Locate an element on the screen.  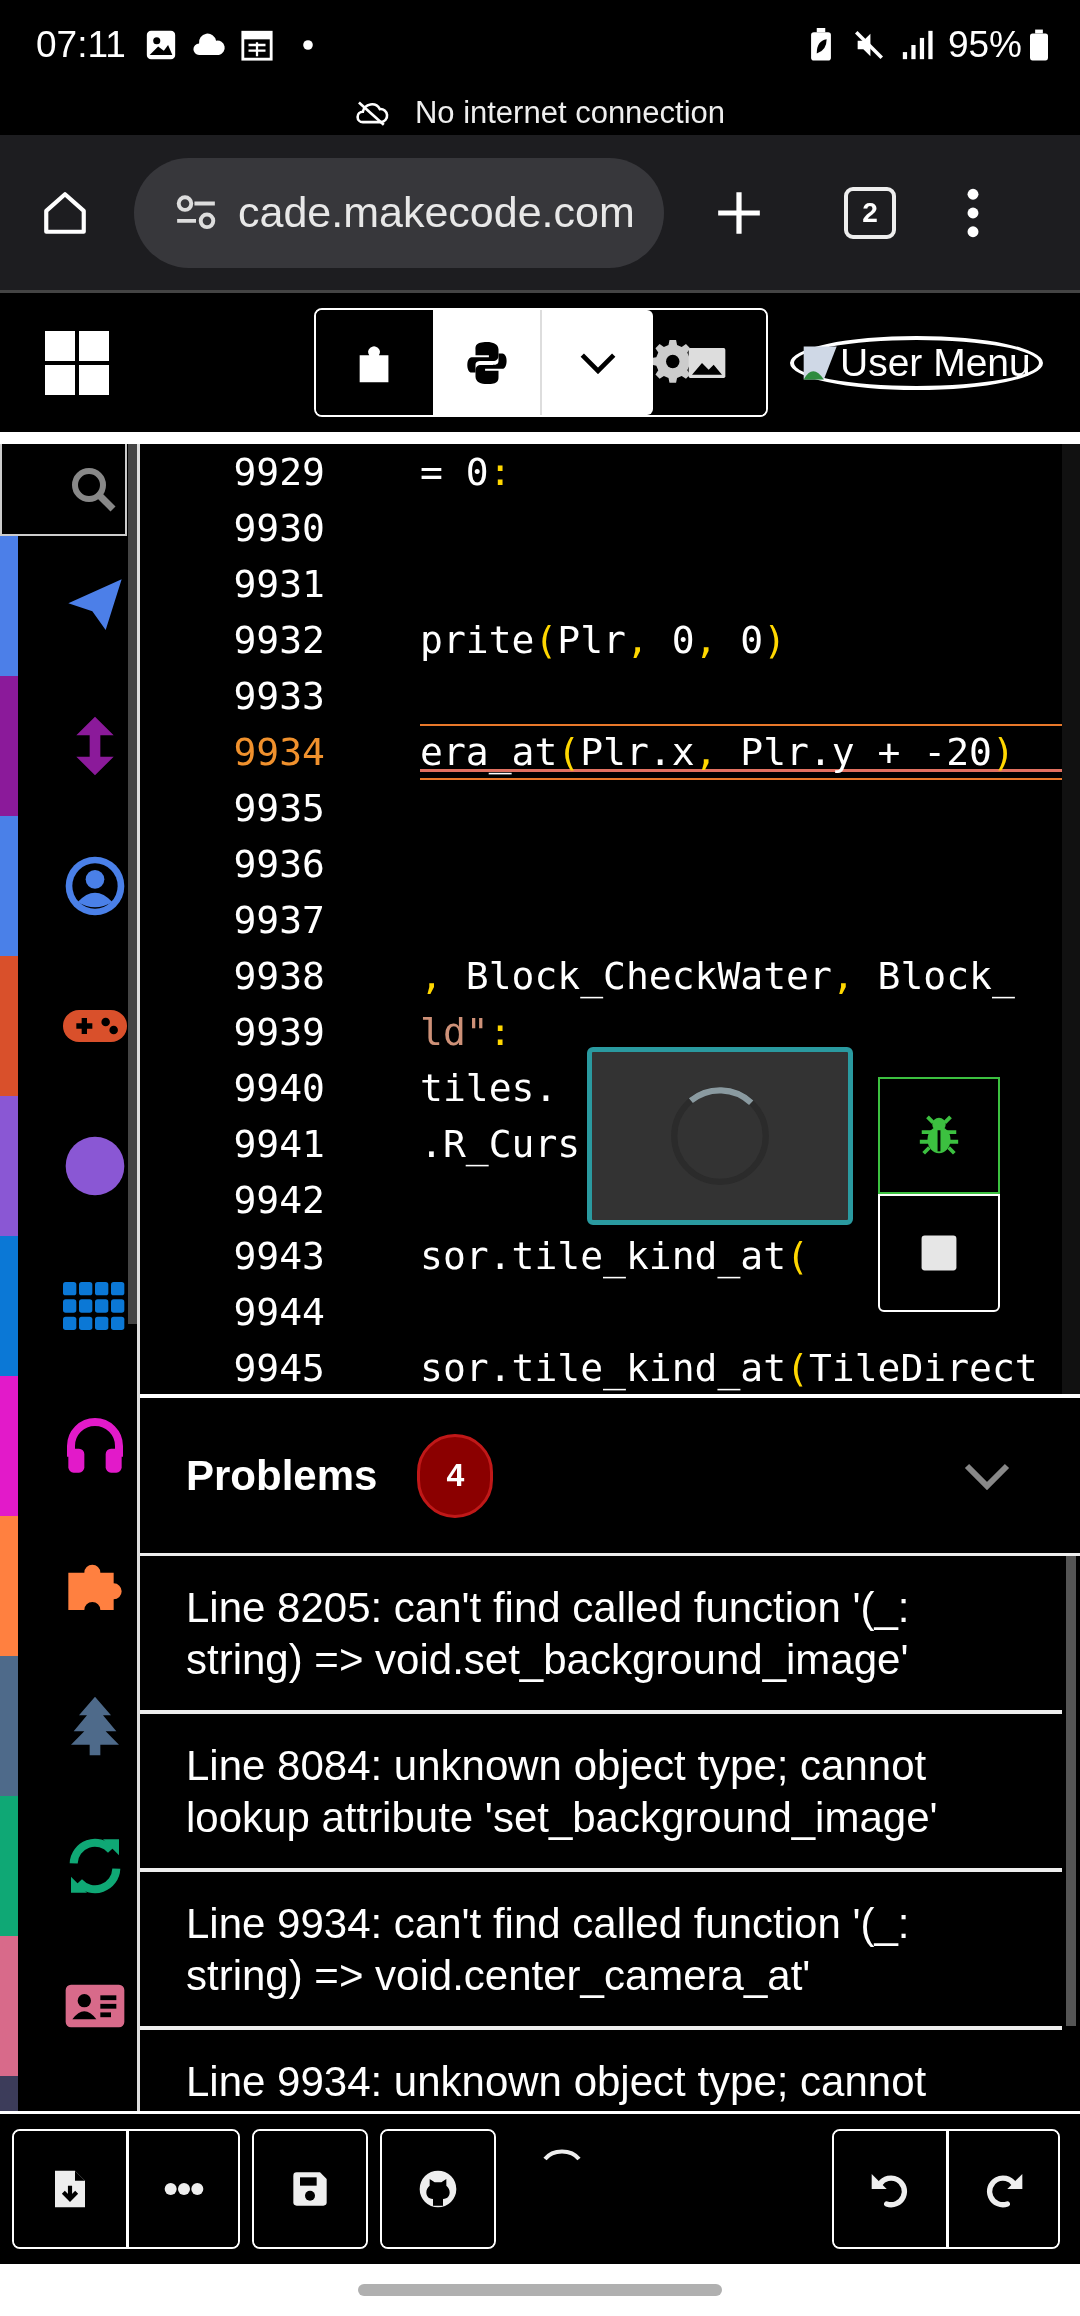
github-icon is located at coordinates (438, 2189).